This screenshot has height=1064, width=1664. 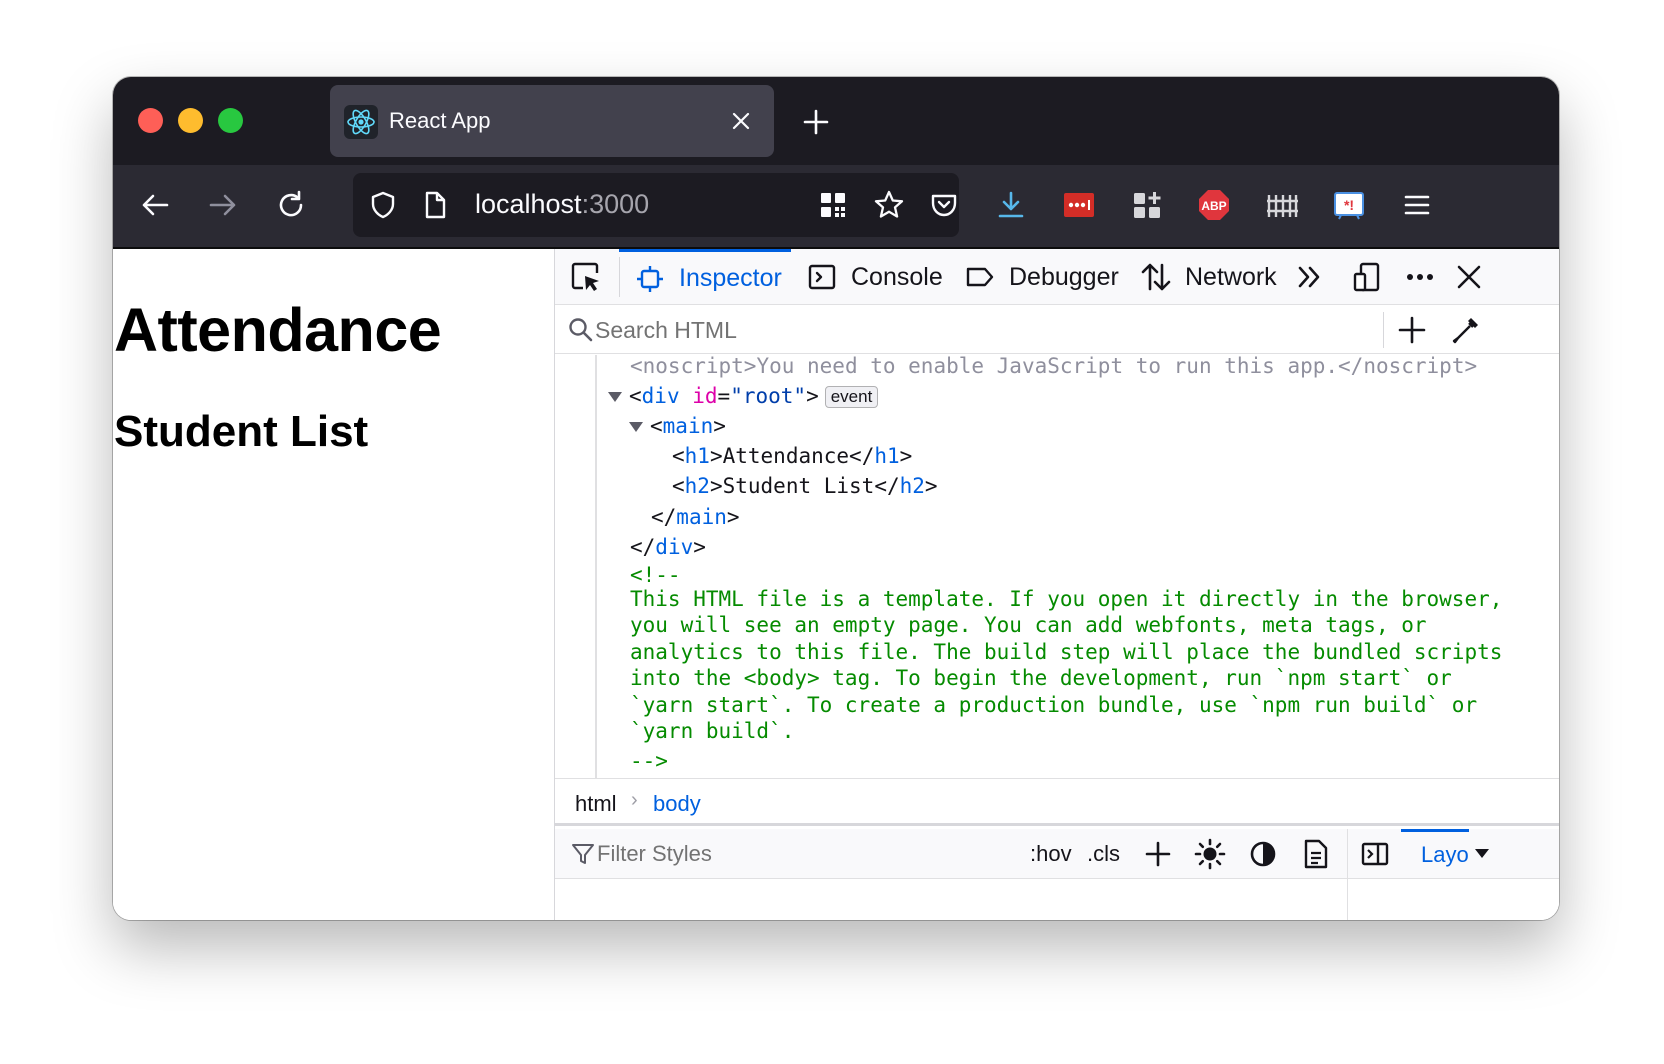 I want to click on markup-line-main: <main>, so click(x=677, y=426).